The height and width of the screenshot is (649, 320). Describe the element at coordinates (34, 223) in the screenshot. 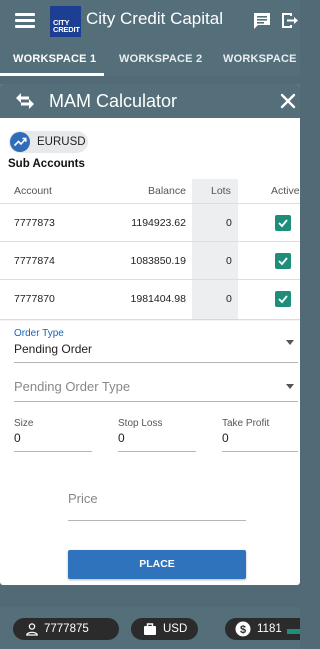

I see `account-cell: 7777873` at that location.